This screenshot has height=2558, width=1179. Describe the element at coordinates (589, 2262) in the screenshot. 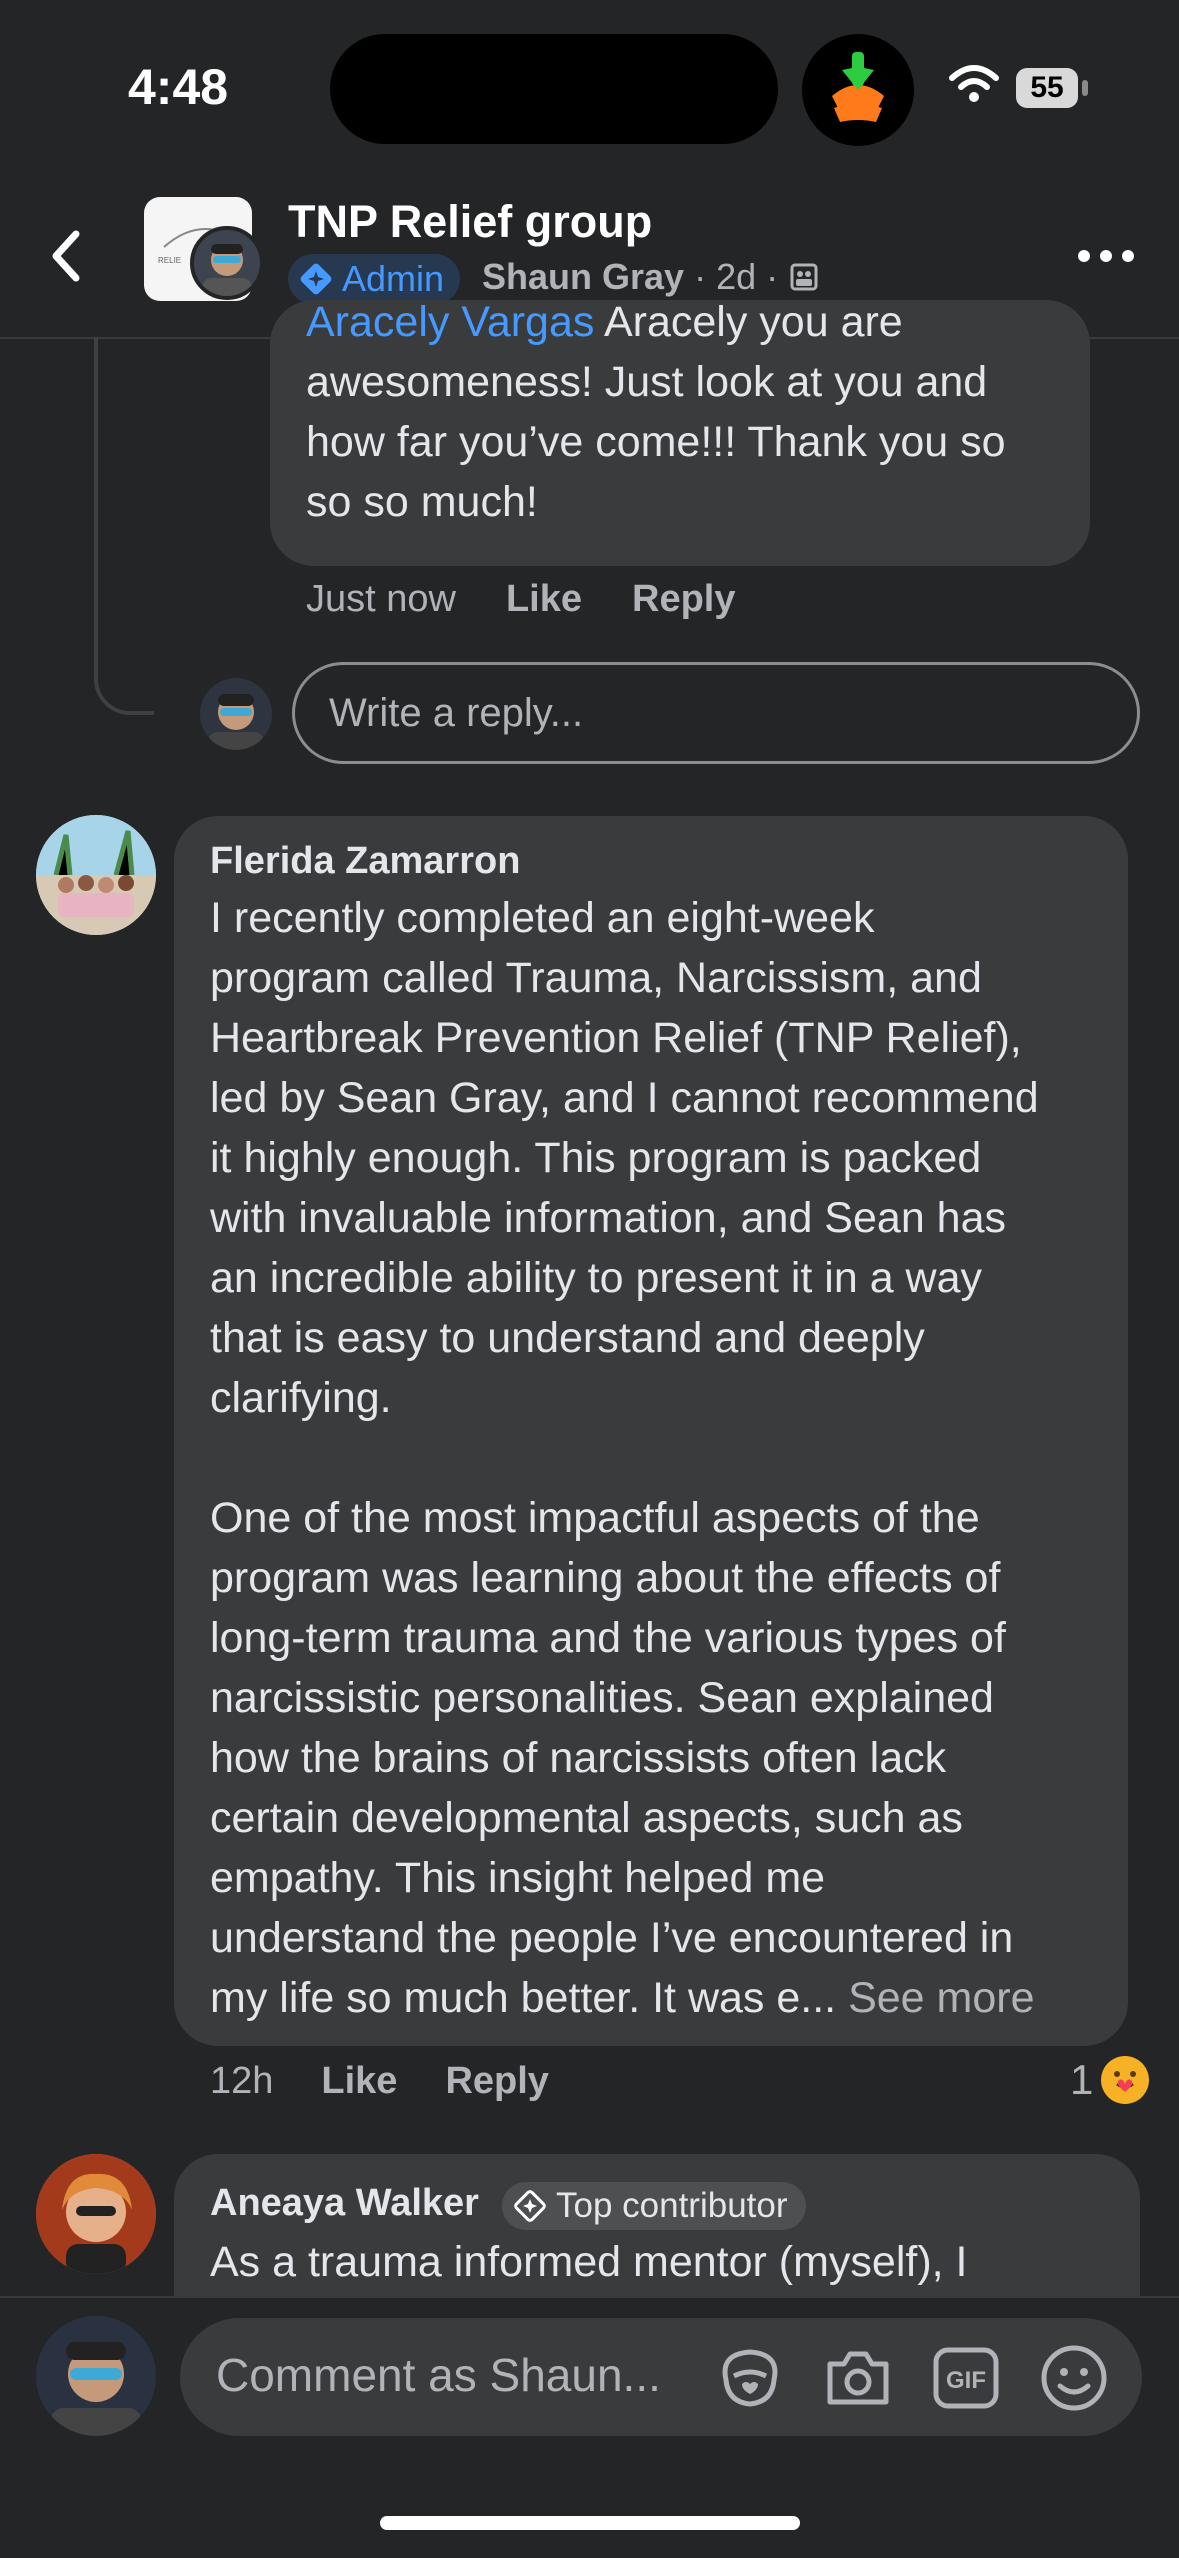

I see `comment-body: As a trauma informed mentor (myself), I` at that location.